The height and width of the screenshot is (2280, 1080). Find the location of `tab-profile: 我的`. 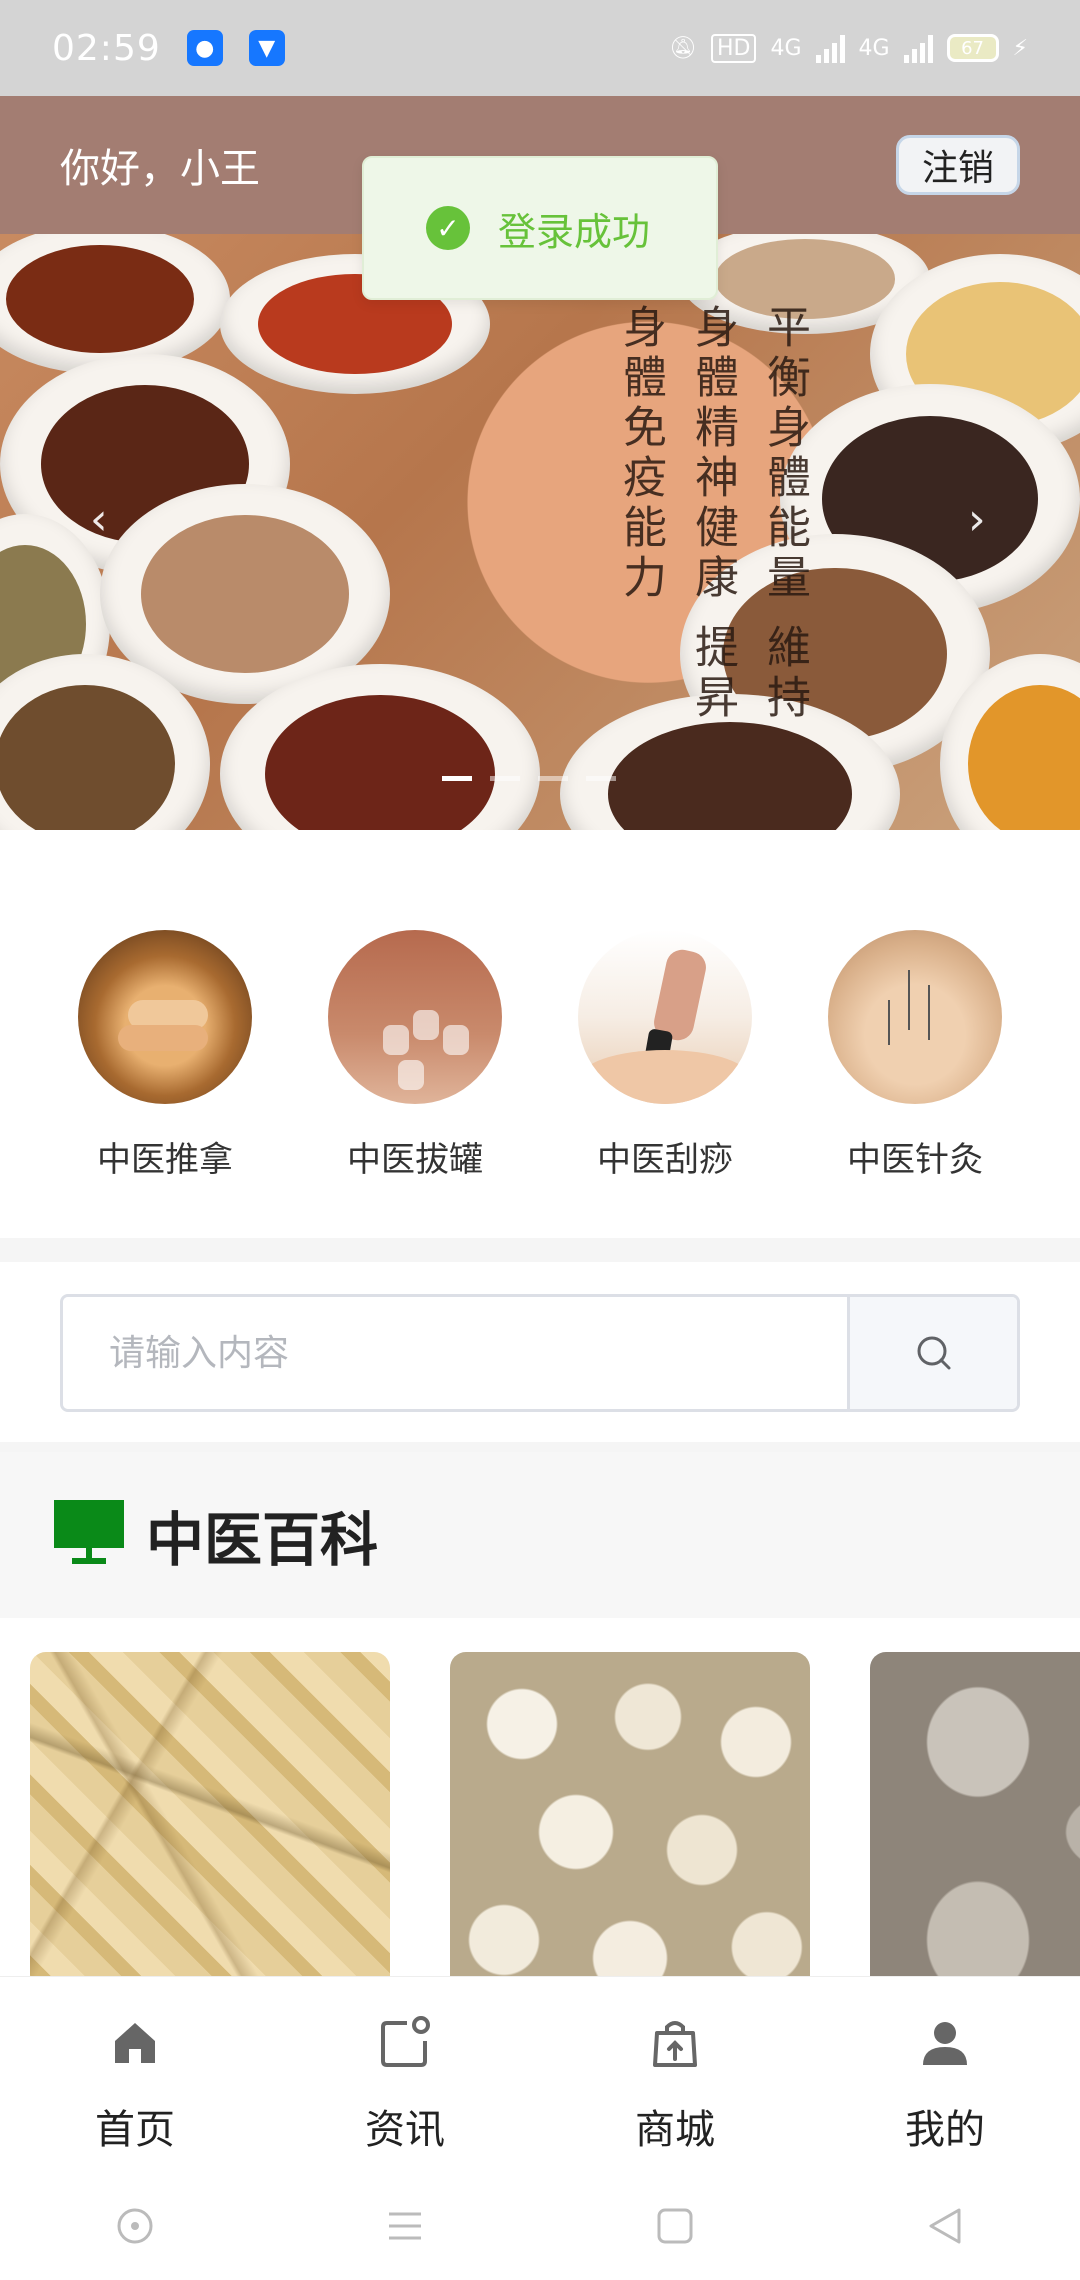

tab-profile: 我的 is located at coordinates (945, 2074).